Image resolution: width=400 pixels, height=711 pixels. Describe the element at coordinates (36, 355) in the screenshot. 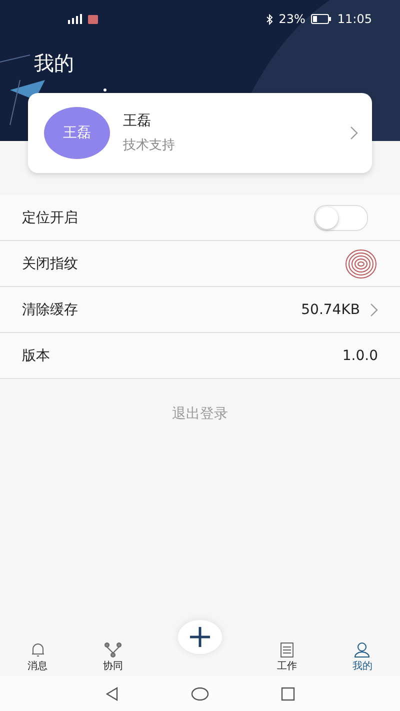

I see `setting-label: 版本` at that location.